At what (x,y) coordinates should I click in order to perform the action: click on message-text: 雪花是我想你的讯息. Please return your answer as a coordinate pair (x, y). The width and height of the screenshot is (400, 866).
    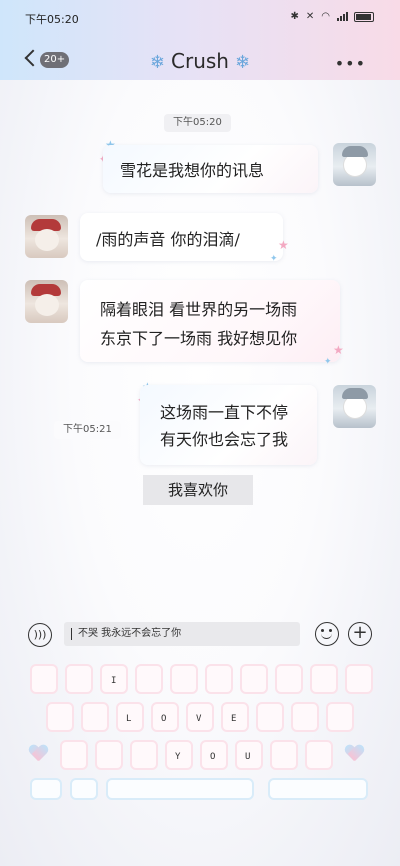
    Looking at the image, I should click on (192, 170).